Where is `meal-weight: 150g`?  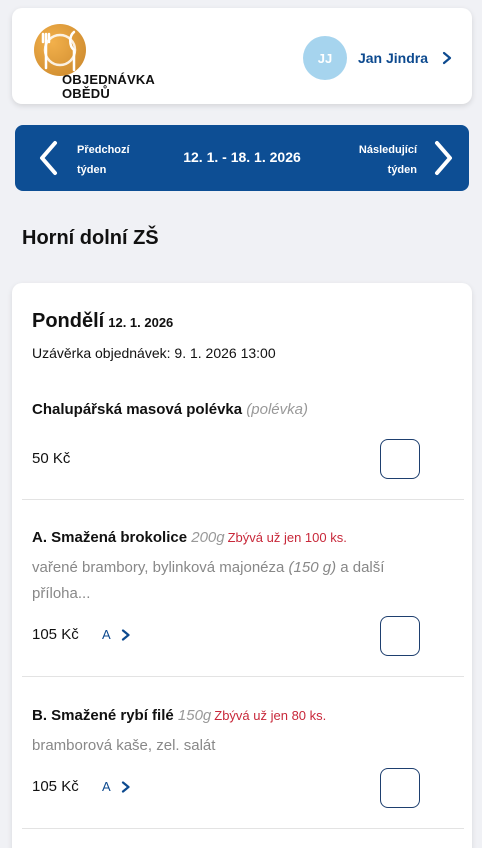
meal-weight: 150g is located at coordinates (194, 715).